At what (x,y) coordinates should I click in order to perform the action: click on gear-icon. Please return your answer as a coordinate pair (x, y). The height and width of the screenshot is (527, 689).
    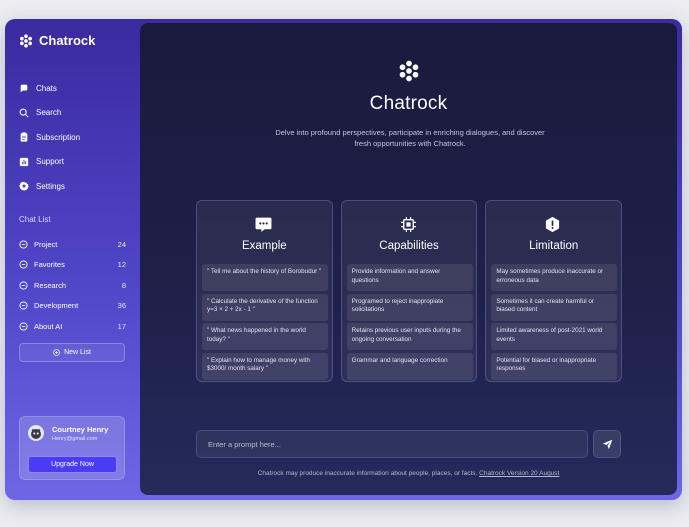
    Looking at the image, I should click on (24, 186).